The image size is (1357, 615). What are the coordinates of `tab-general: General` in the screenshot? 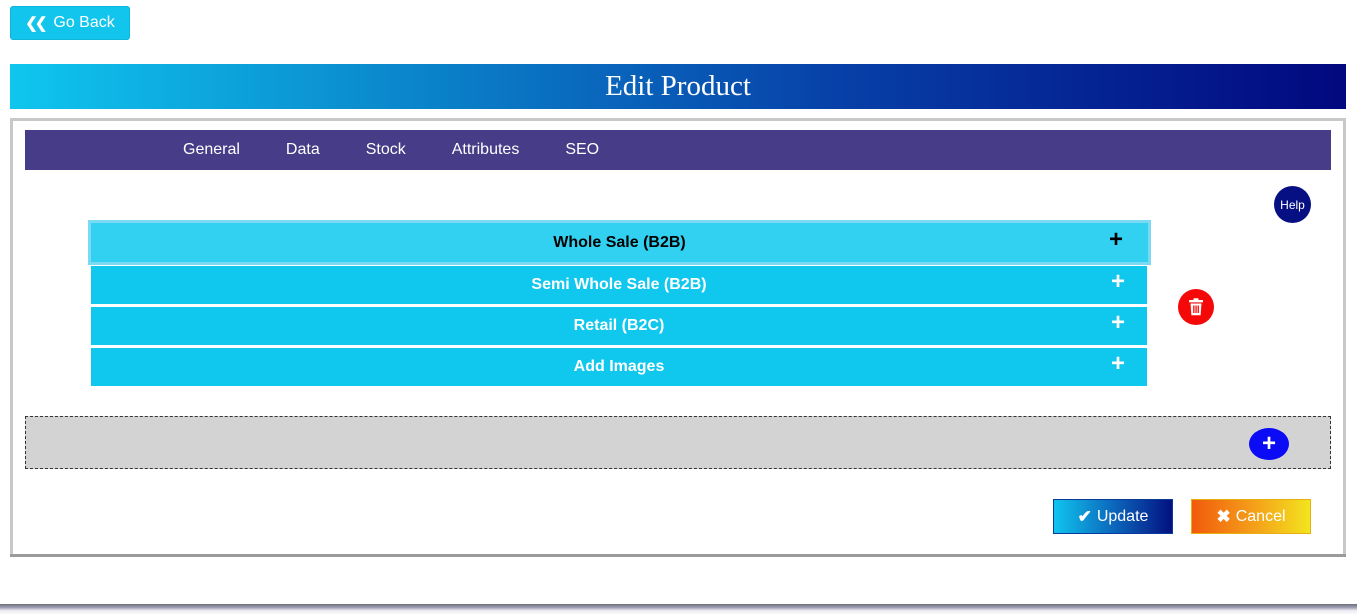 It's located at (211, 150).